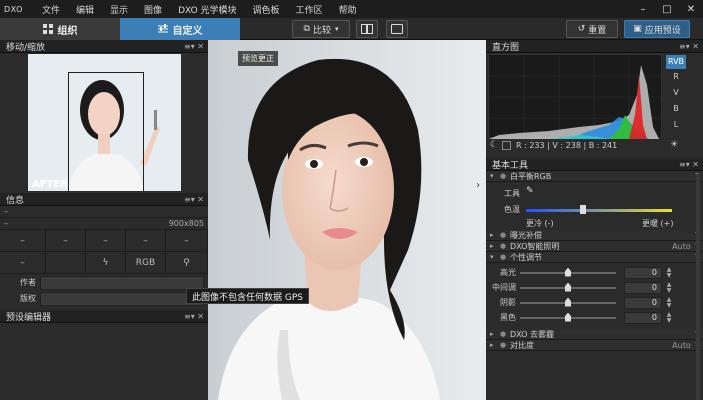  What do you see at coordinates (594, 345) in the screenshot?
I see `section-contrast: ▸● 对比度 Auto ?` at bounding box center [594, 345].